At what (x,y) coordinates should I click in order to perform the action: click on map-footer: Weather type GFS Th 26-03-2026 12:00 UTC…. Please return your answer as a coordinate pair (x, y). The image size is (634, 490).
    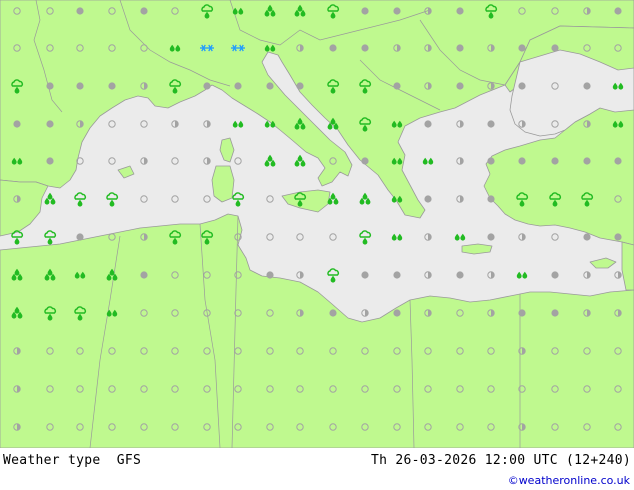
    Looking at the image, I should click on (317, 469).